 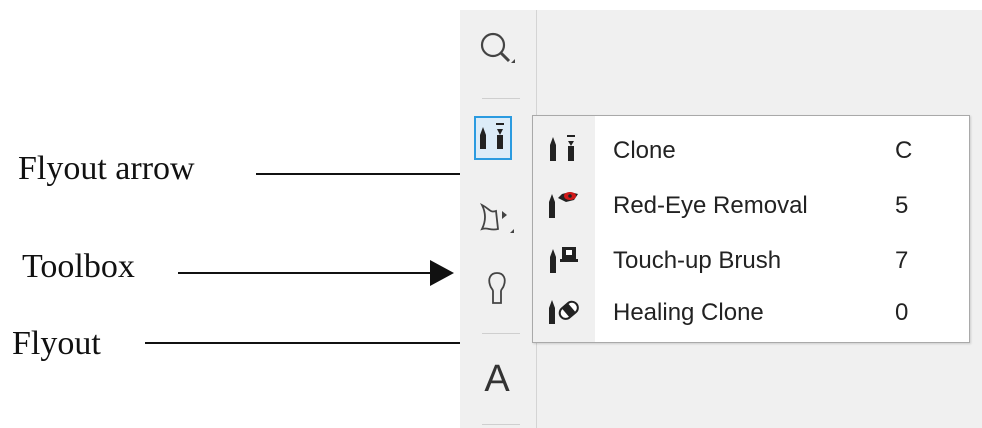 I want to click on menu-item-red-eye-removal: Red-Eye Removal 5, so click(x=751, y=204).